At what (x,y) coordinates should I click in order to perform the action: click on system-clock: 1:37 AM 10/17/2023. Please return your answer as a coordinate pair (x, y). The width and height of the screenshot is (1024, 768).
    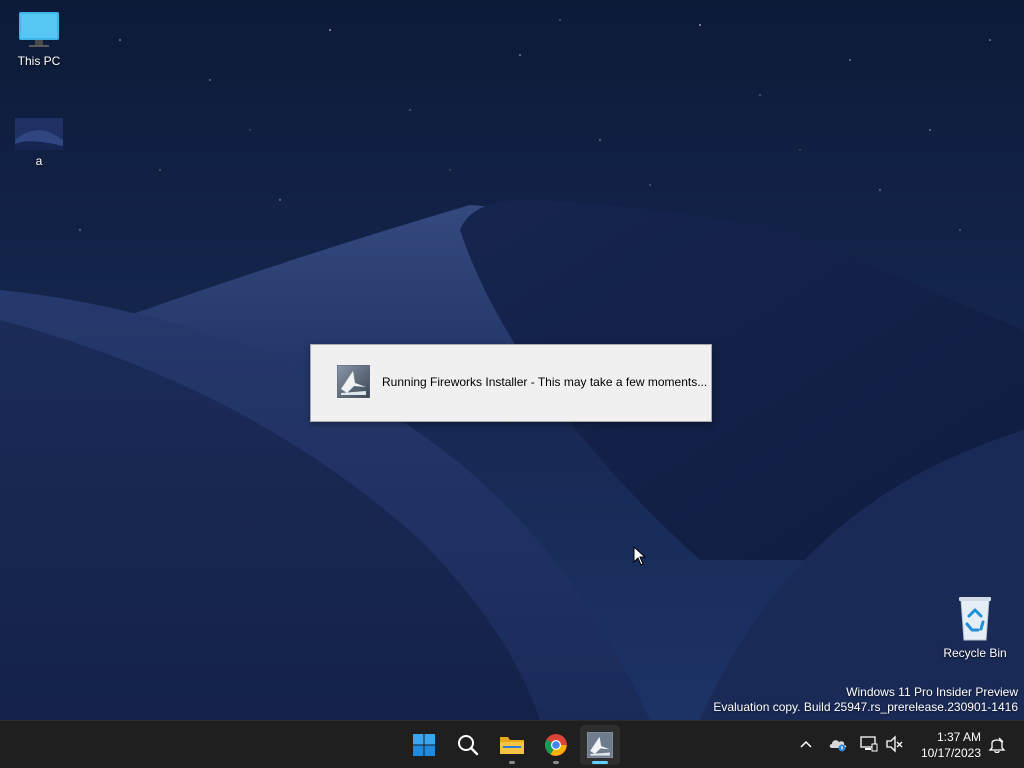
    Looking at the image, I should click on (951, 745).